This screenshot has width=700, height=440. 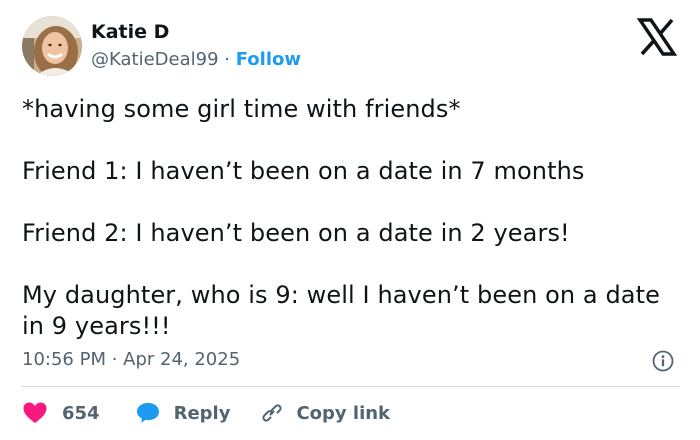 I want to click on tweet-timestamp: 10:56 PM · Apr 24, 2025, so click(x=131, y=360).